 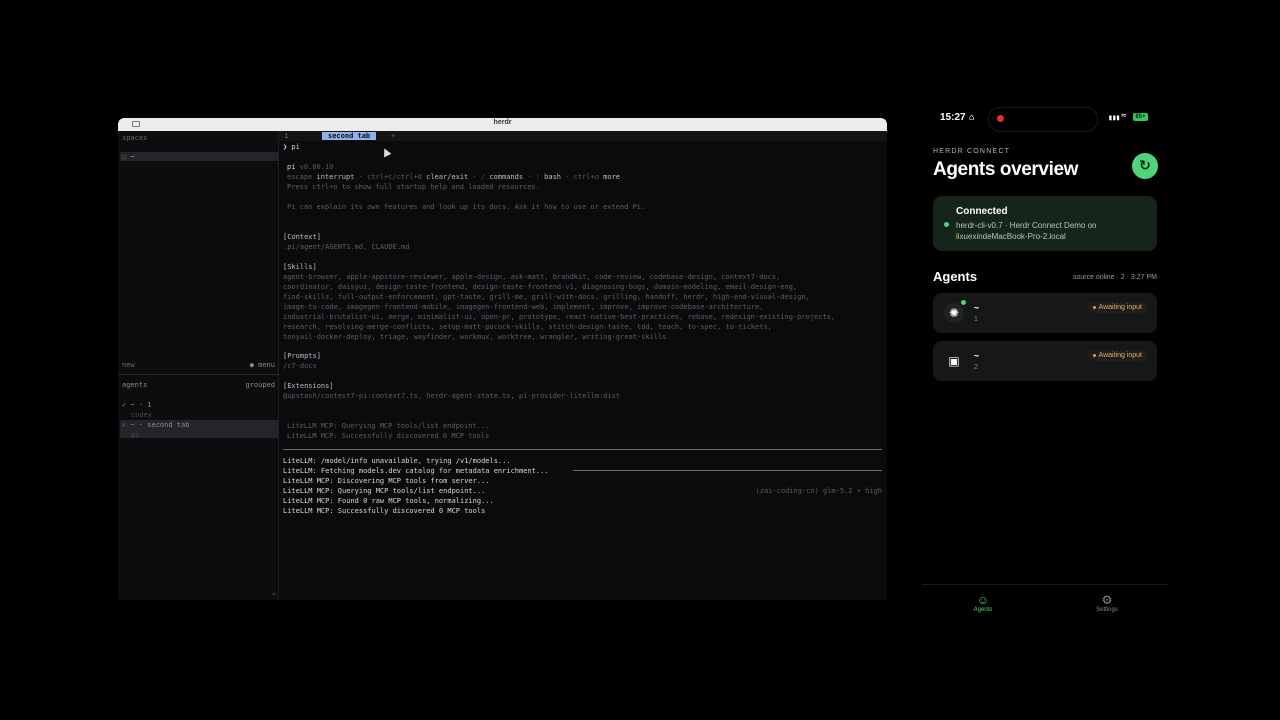 I want to click on agent-card-1: ✺ ~ 1 Awaiting input, so click(x=1045, y=313).